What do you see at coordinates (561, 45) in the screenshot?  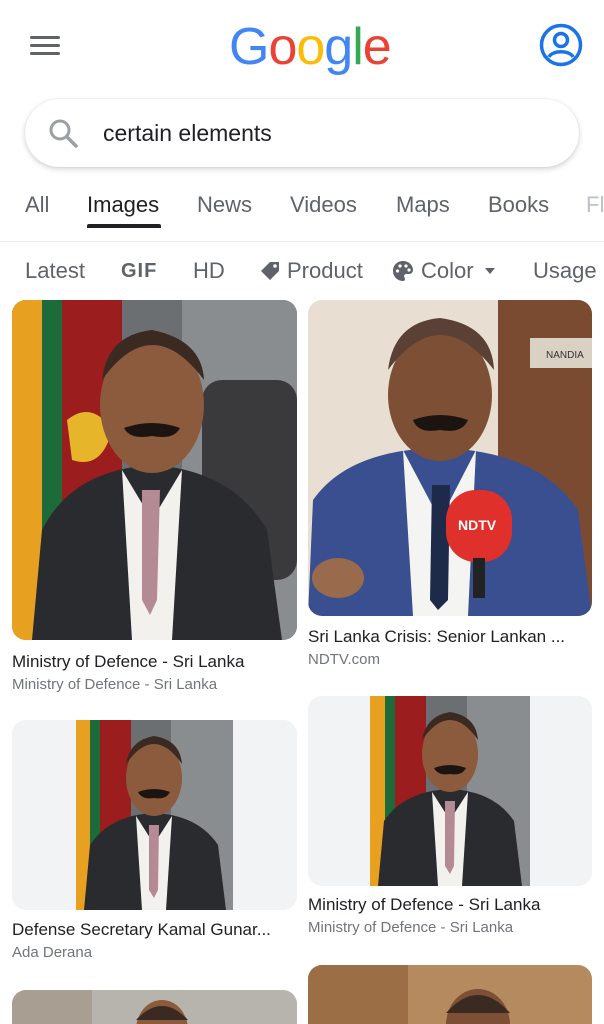 I see `account-icon` at bounding box center [561, 45].